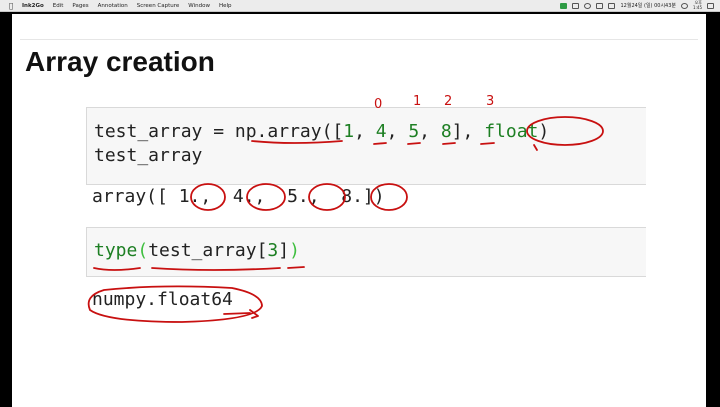 Image resolution: width=720 pixels, height=407 pixels. I want to click on pen-icon, so click(576, 5).